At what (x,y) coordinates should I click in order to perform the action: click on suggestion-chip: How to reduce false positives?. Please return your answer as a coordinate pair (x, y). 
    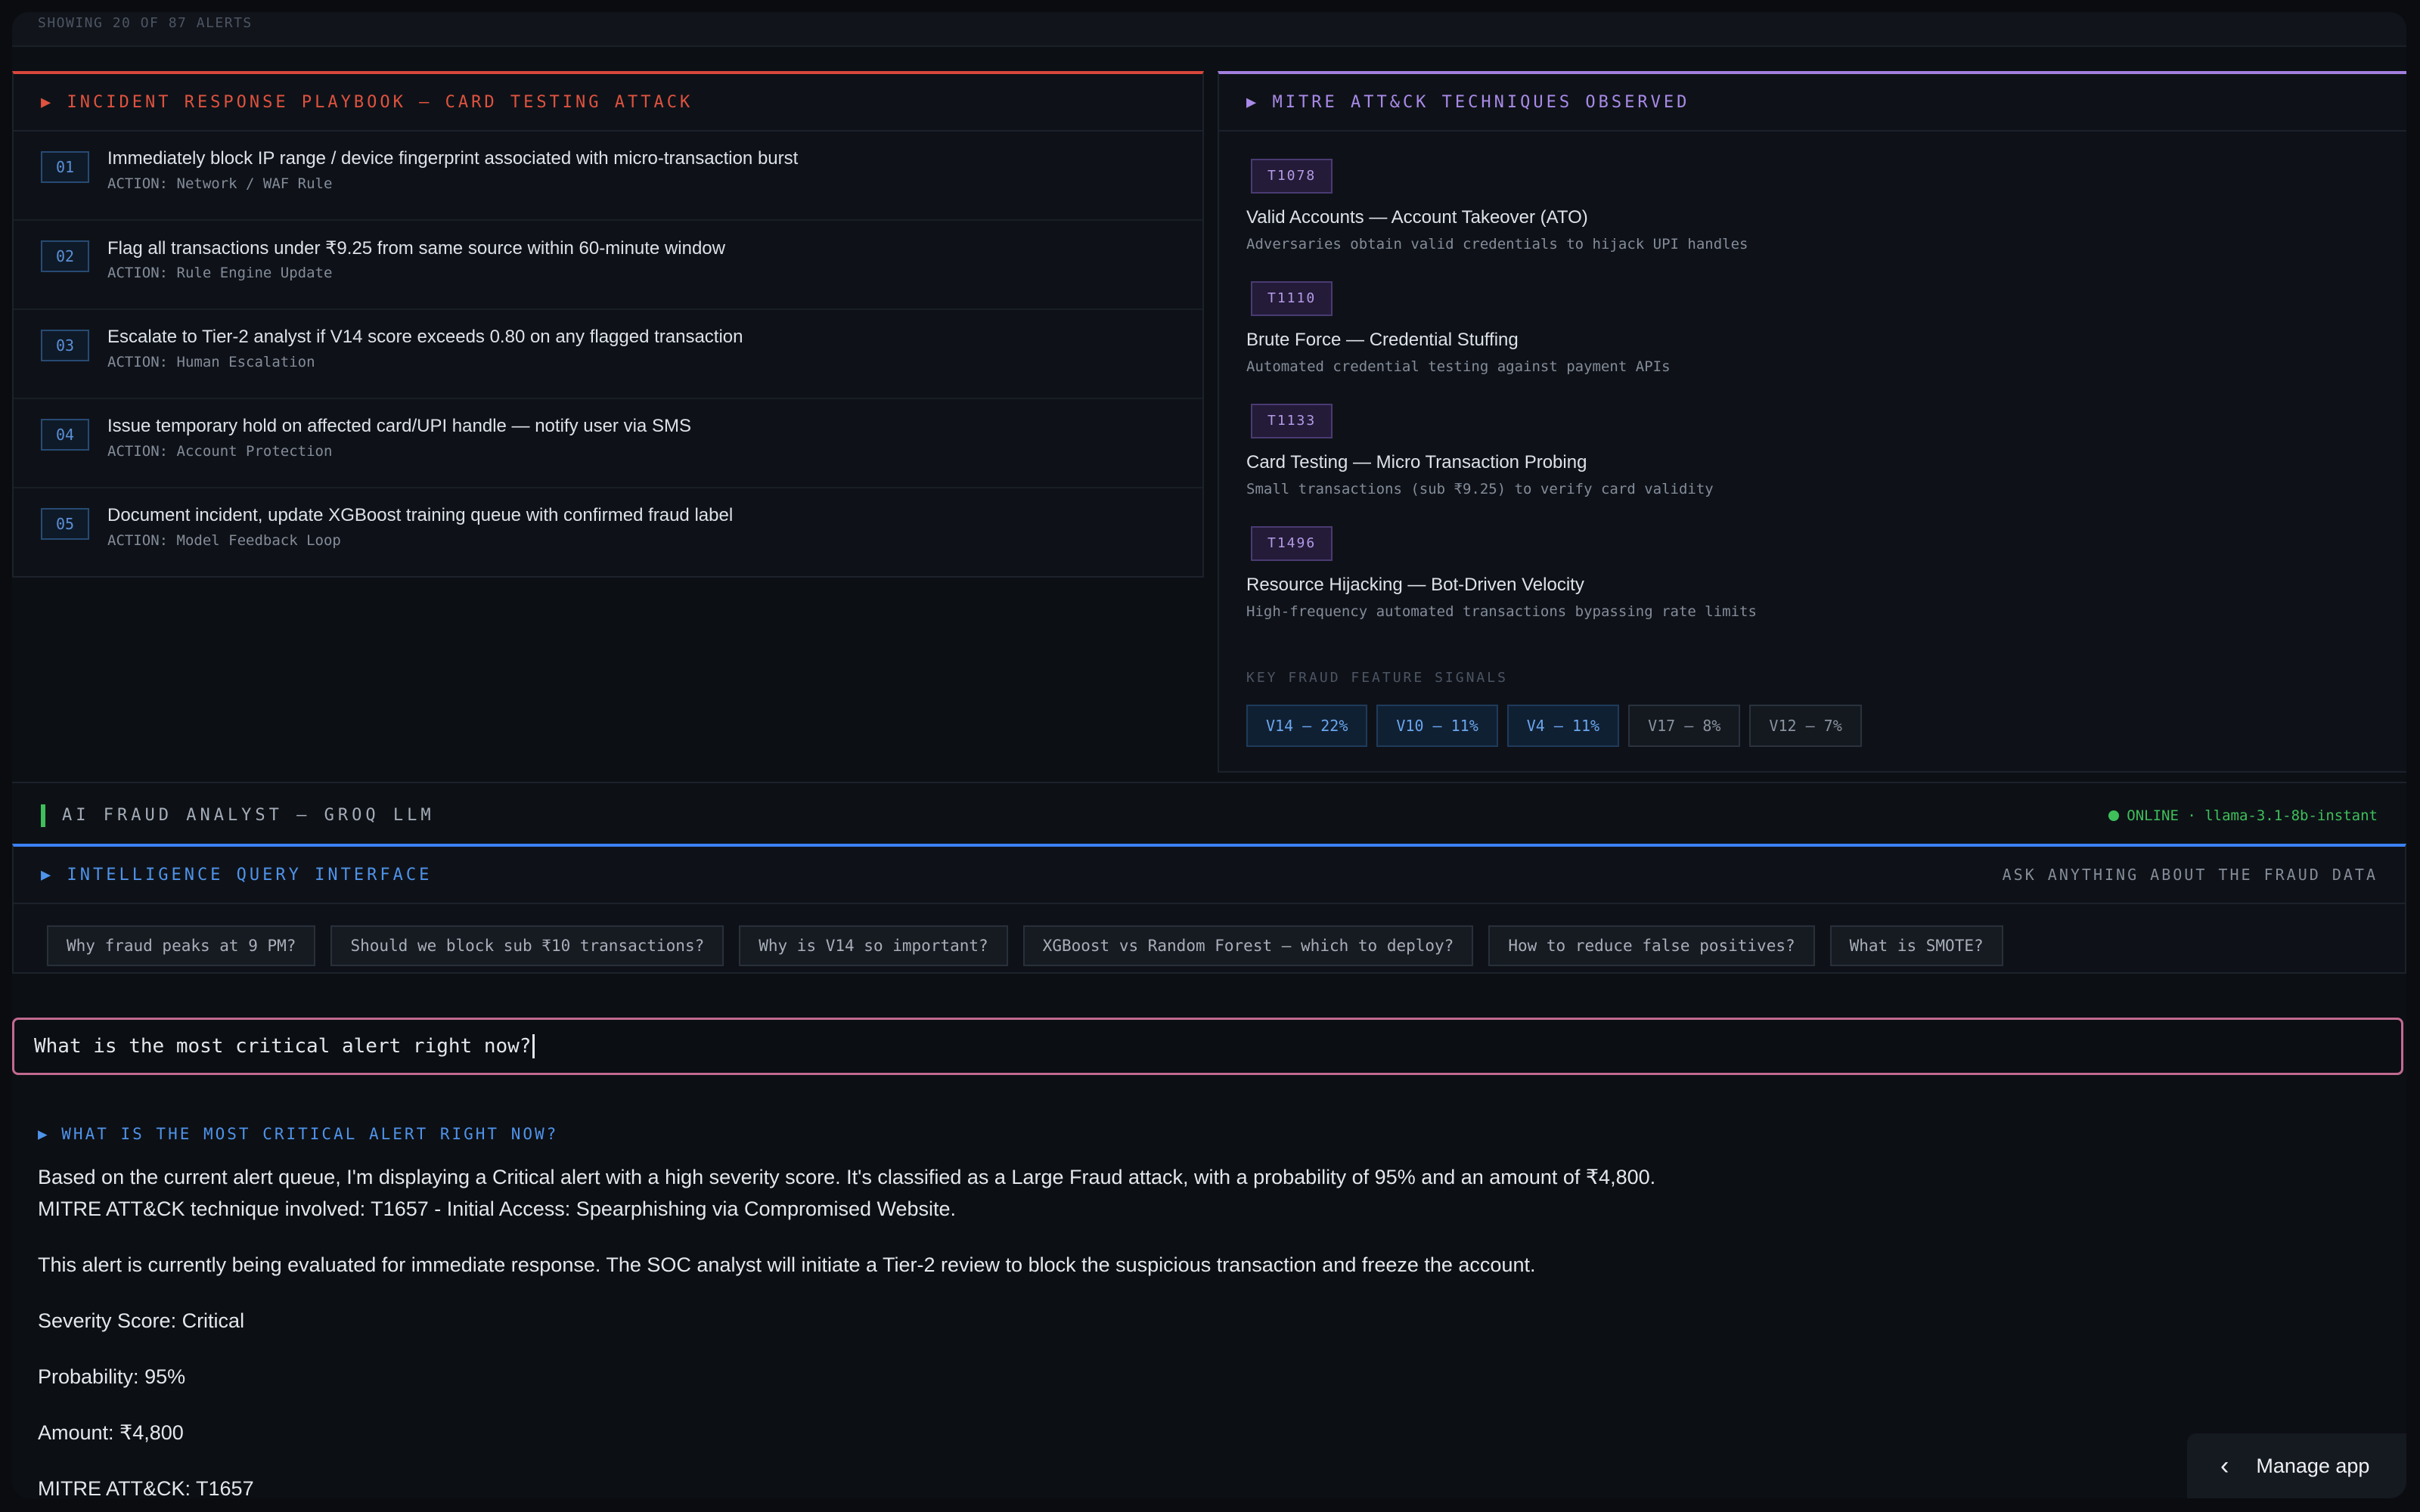
    Looking at the image, I should click on (1651, 945).